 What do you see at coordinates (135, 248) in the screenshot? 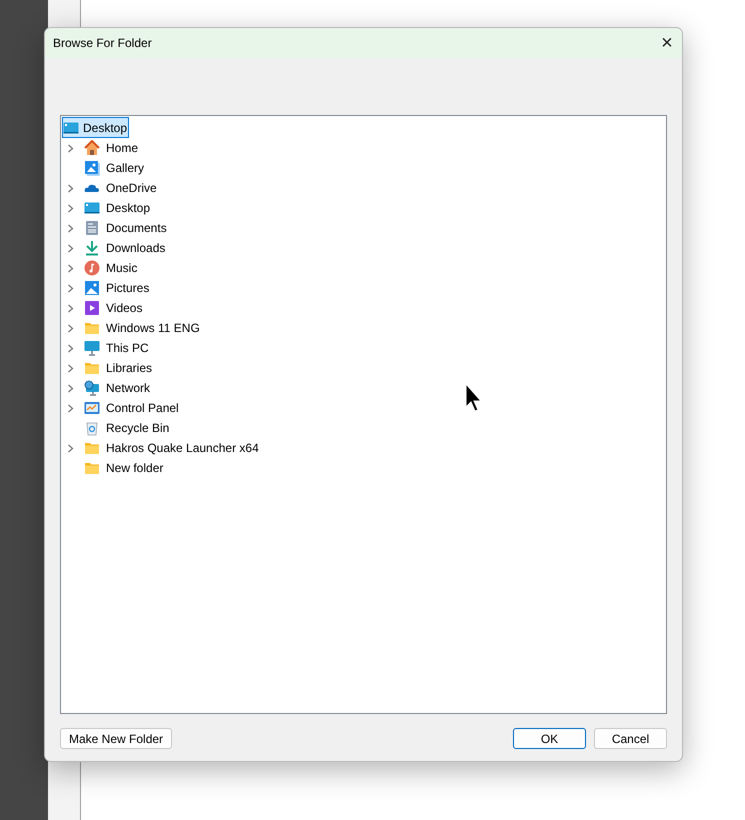
I see `tree-item: Downloads` at bounding box center [135, 248].